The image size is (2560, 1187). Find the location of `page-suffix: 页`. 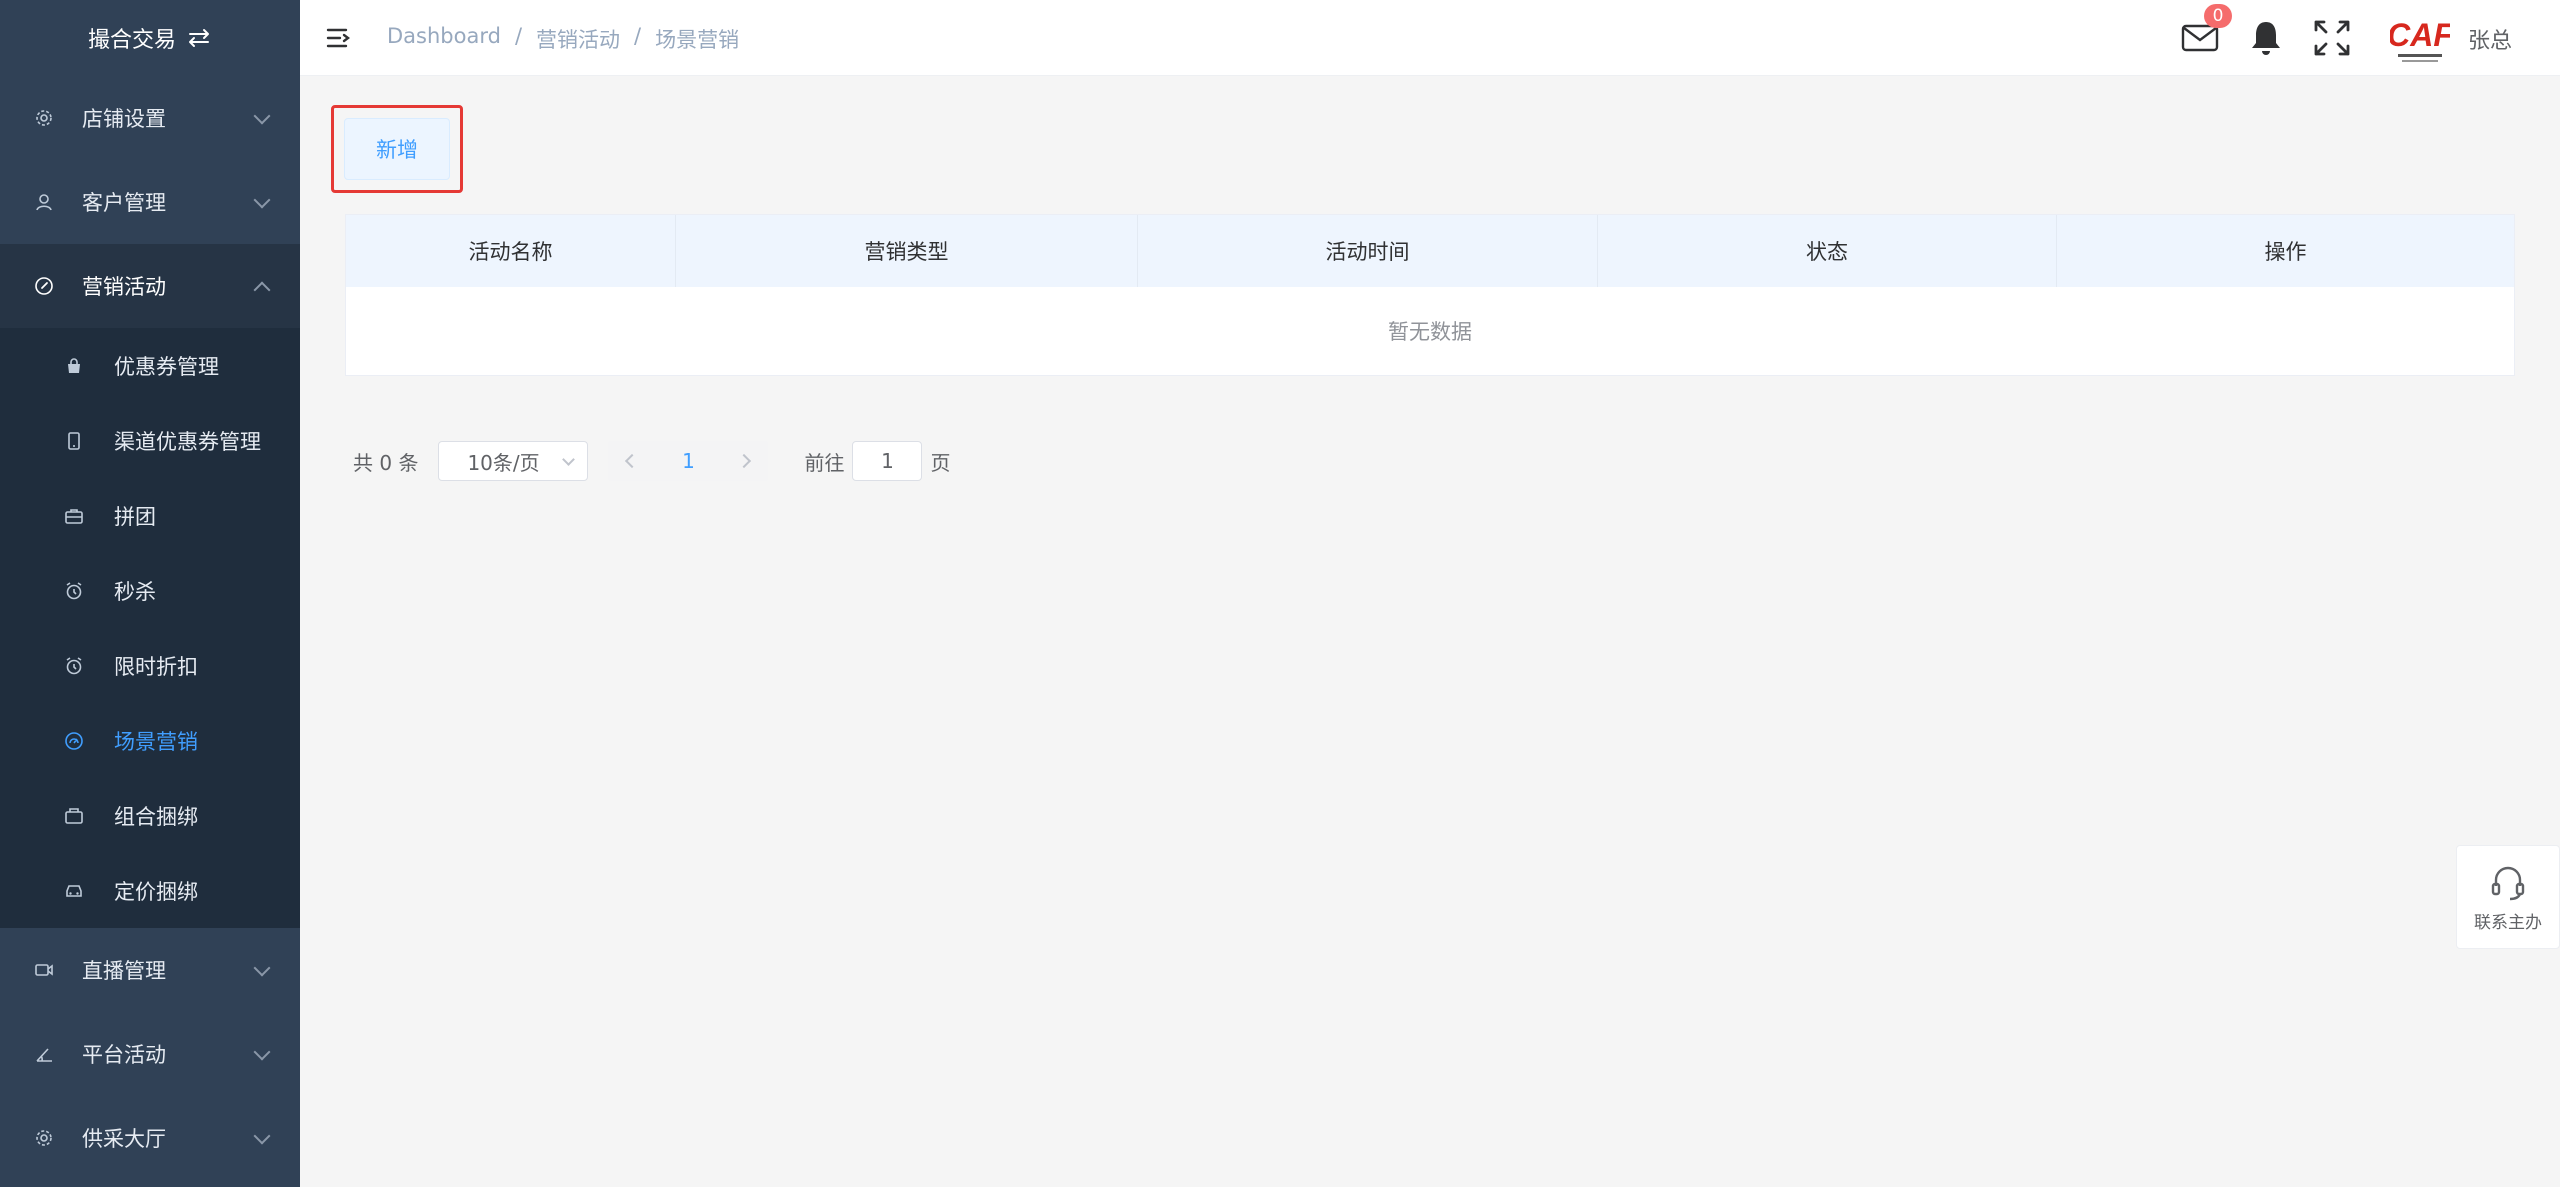

page-suffix: 页 is located at coordinates (940, 462).